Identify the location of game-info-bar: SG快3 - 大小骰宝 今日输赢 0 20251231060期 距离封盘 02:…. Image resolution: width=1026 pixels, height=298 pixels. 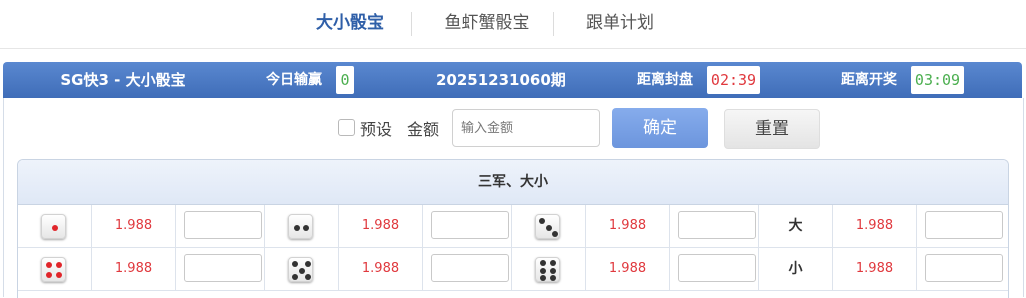
(512, 80).